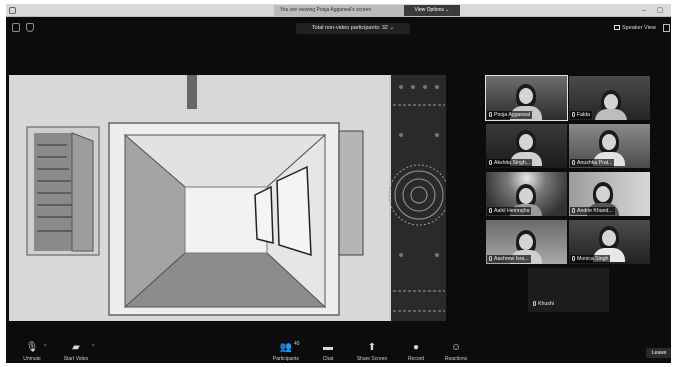 This screenshot has height=367, width=677. I want to click on participant-name: Aahil Hemrajha, so click(509, 211).